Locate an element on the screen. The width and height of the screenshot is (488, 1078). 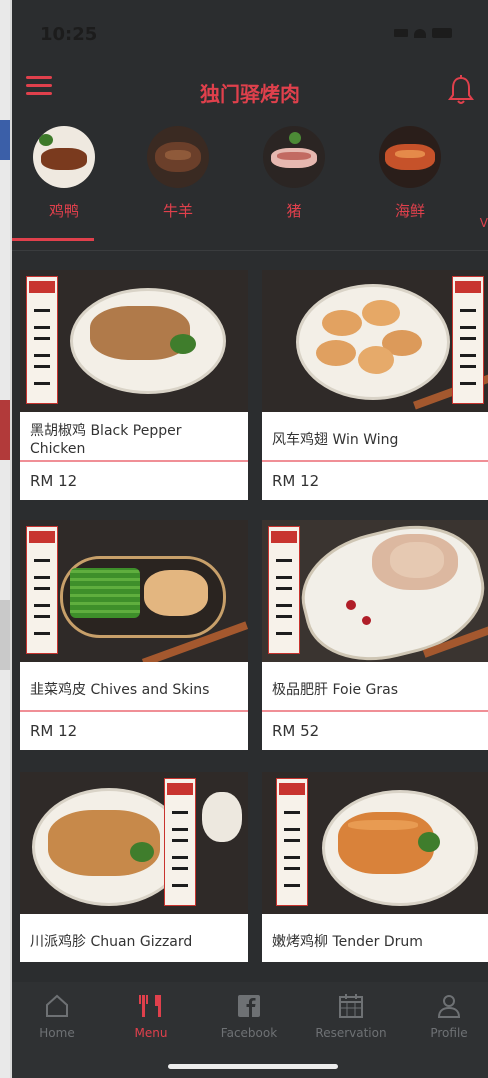
product-name: 极品肥肝 Foie Gras is located at coordinates (335, 690).